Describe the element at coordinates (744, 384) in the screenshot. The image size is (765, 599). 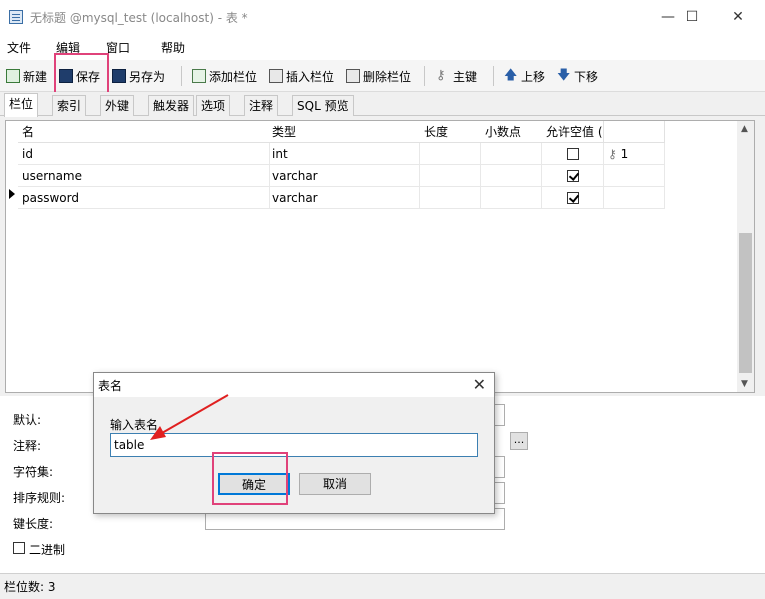
I see `scroll-down-icon: ▼` at that location.